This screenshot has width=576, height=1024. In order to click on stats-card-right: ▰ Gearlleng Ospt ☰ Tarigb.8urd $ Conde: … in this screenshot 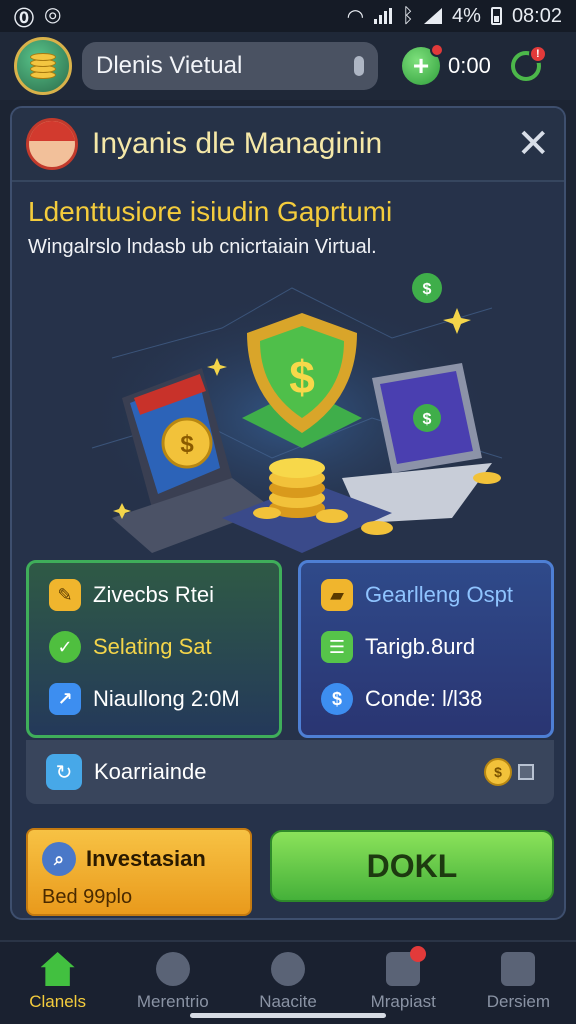, I will do `click(426, 649)`.